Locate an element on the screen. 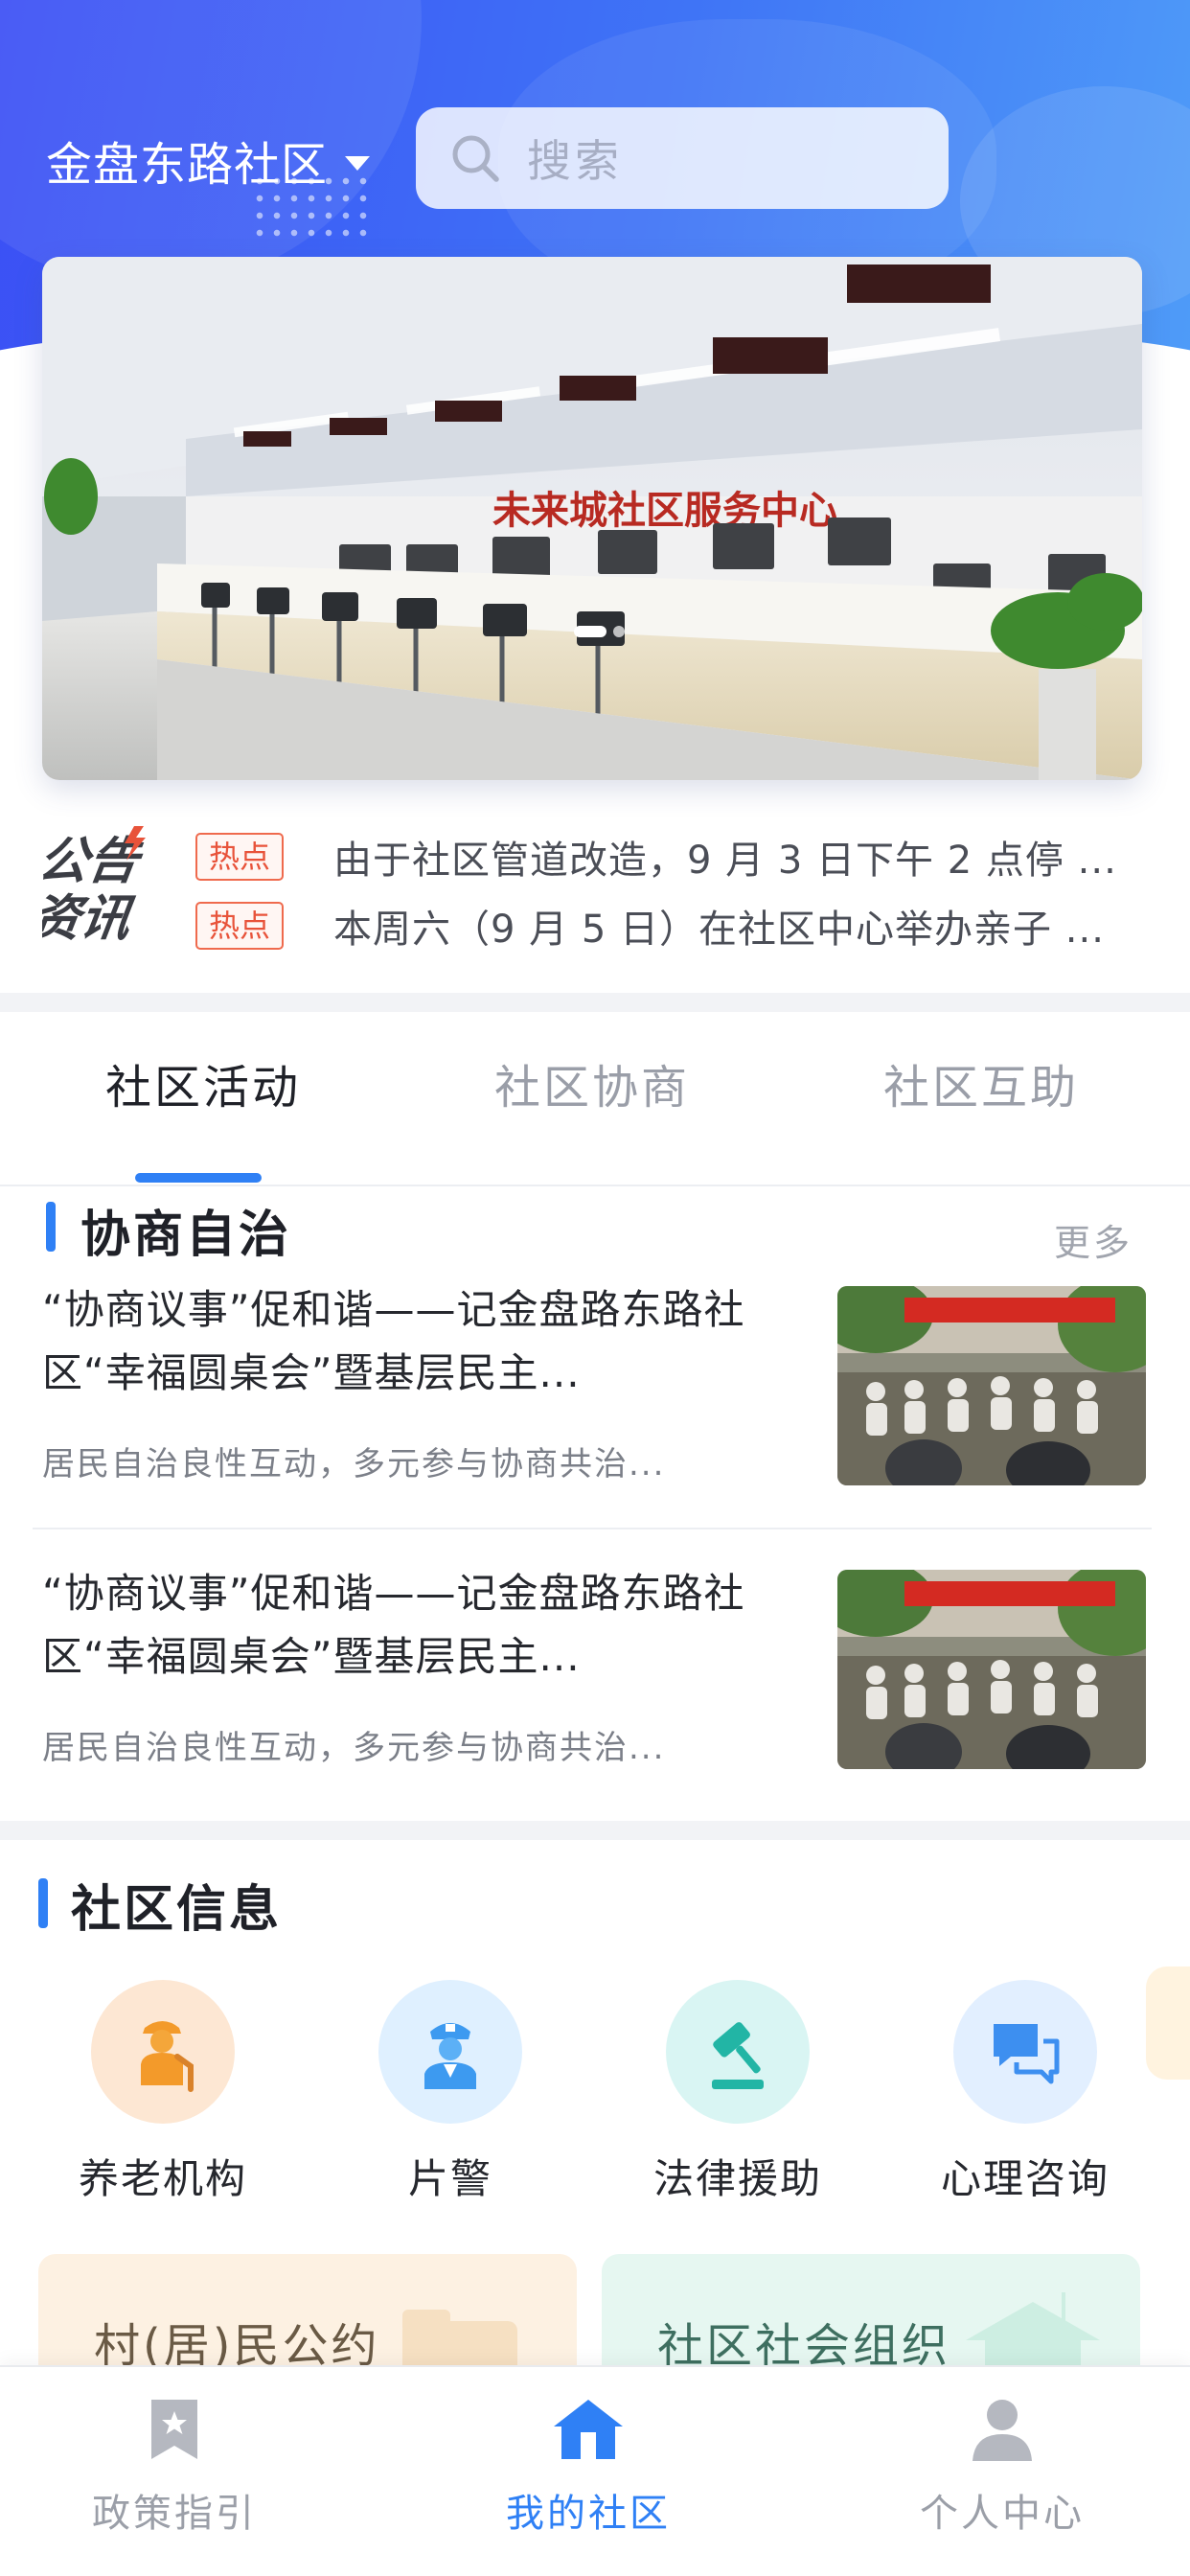  more-link: 更多 is located at coordinates (1094, 1239).